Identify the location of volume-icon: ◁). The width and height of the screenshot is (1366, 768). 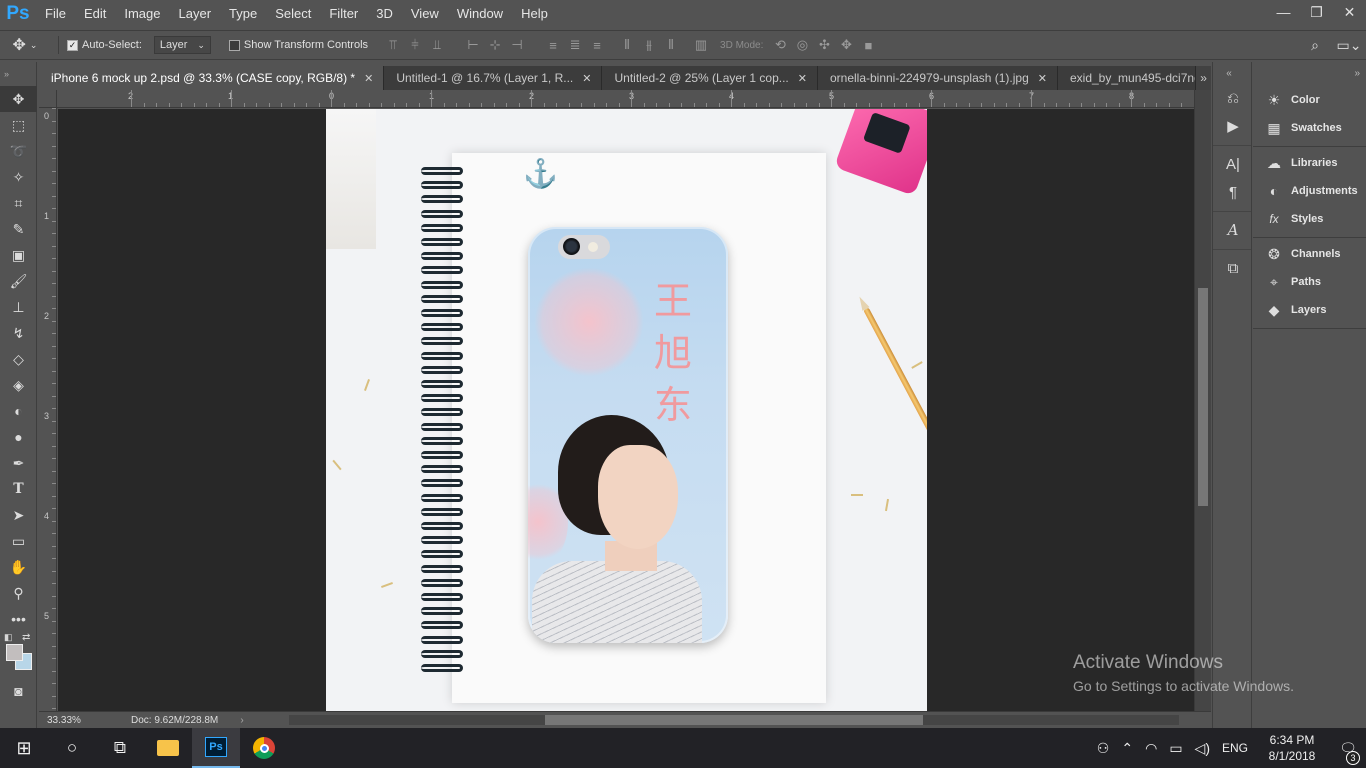
(1202, 748).